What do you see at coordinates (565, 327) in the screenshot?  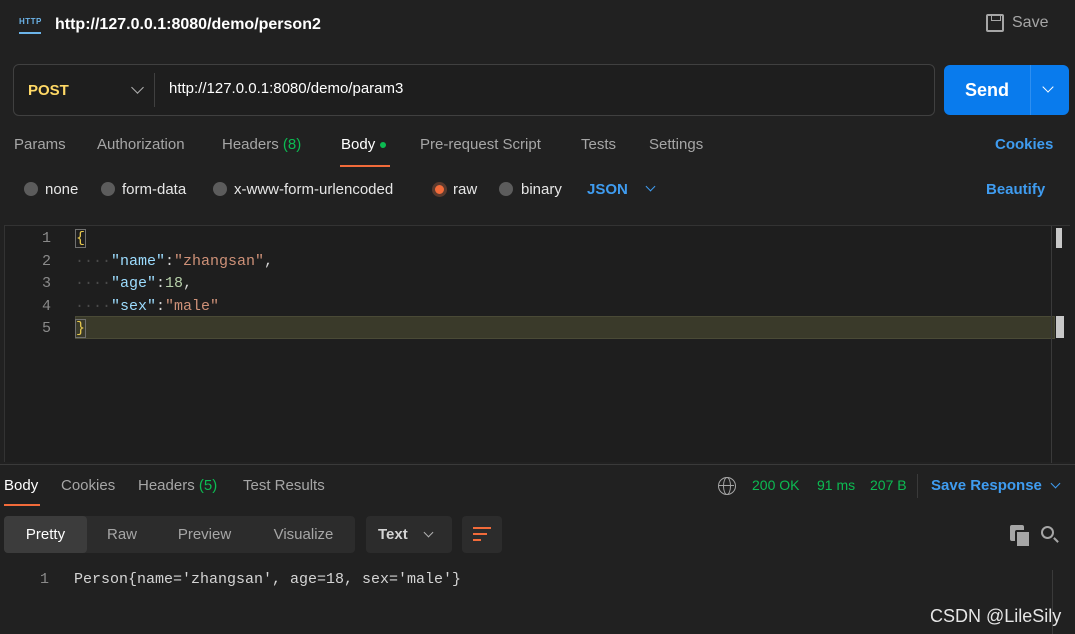 I see `current-line-highlight` at bounding box center [565, 327].